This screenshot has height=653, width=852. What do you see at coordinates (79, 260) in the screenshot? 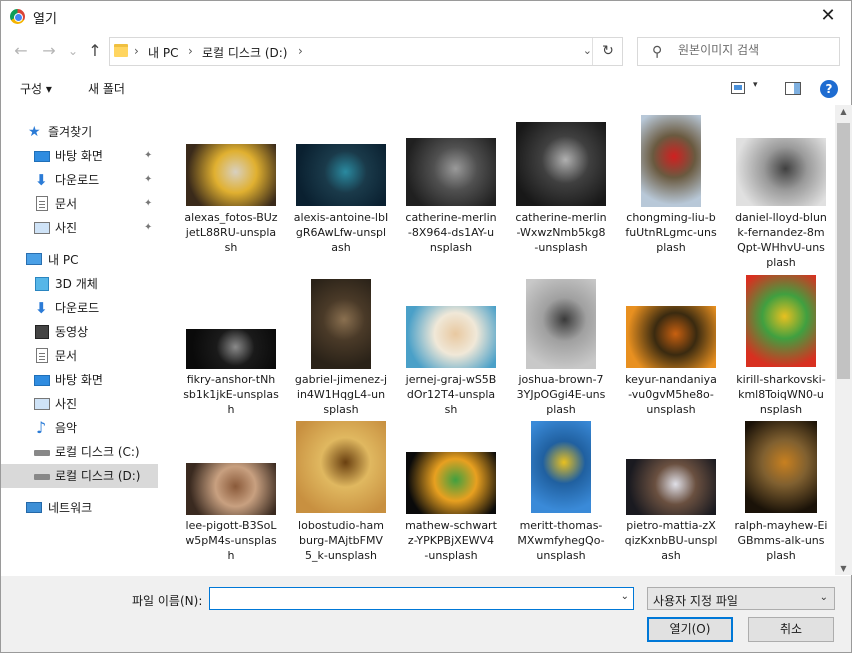
I see `sidebar-item-this-pc: 내 PC` at bounding box center [79, 260].